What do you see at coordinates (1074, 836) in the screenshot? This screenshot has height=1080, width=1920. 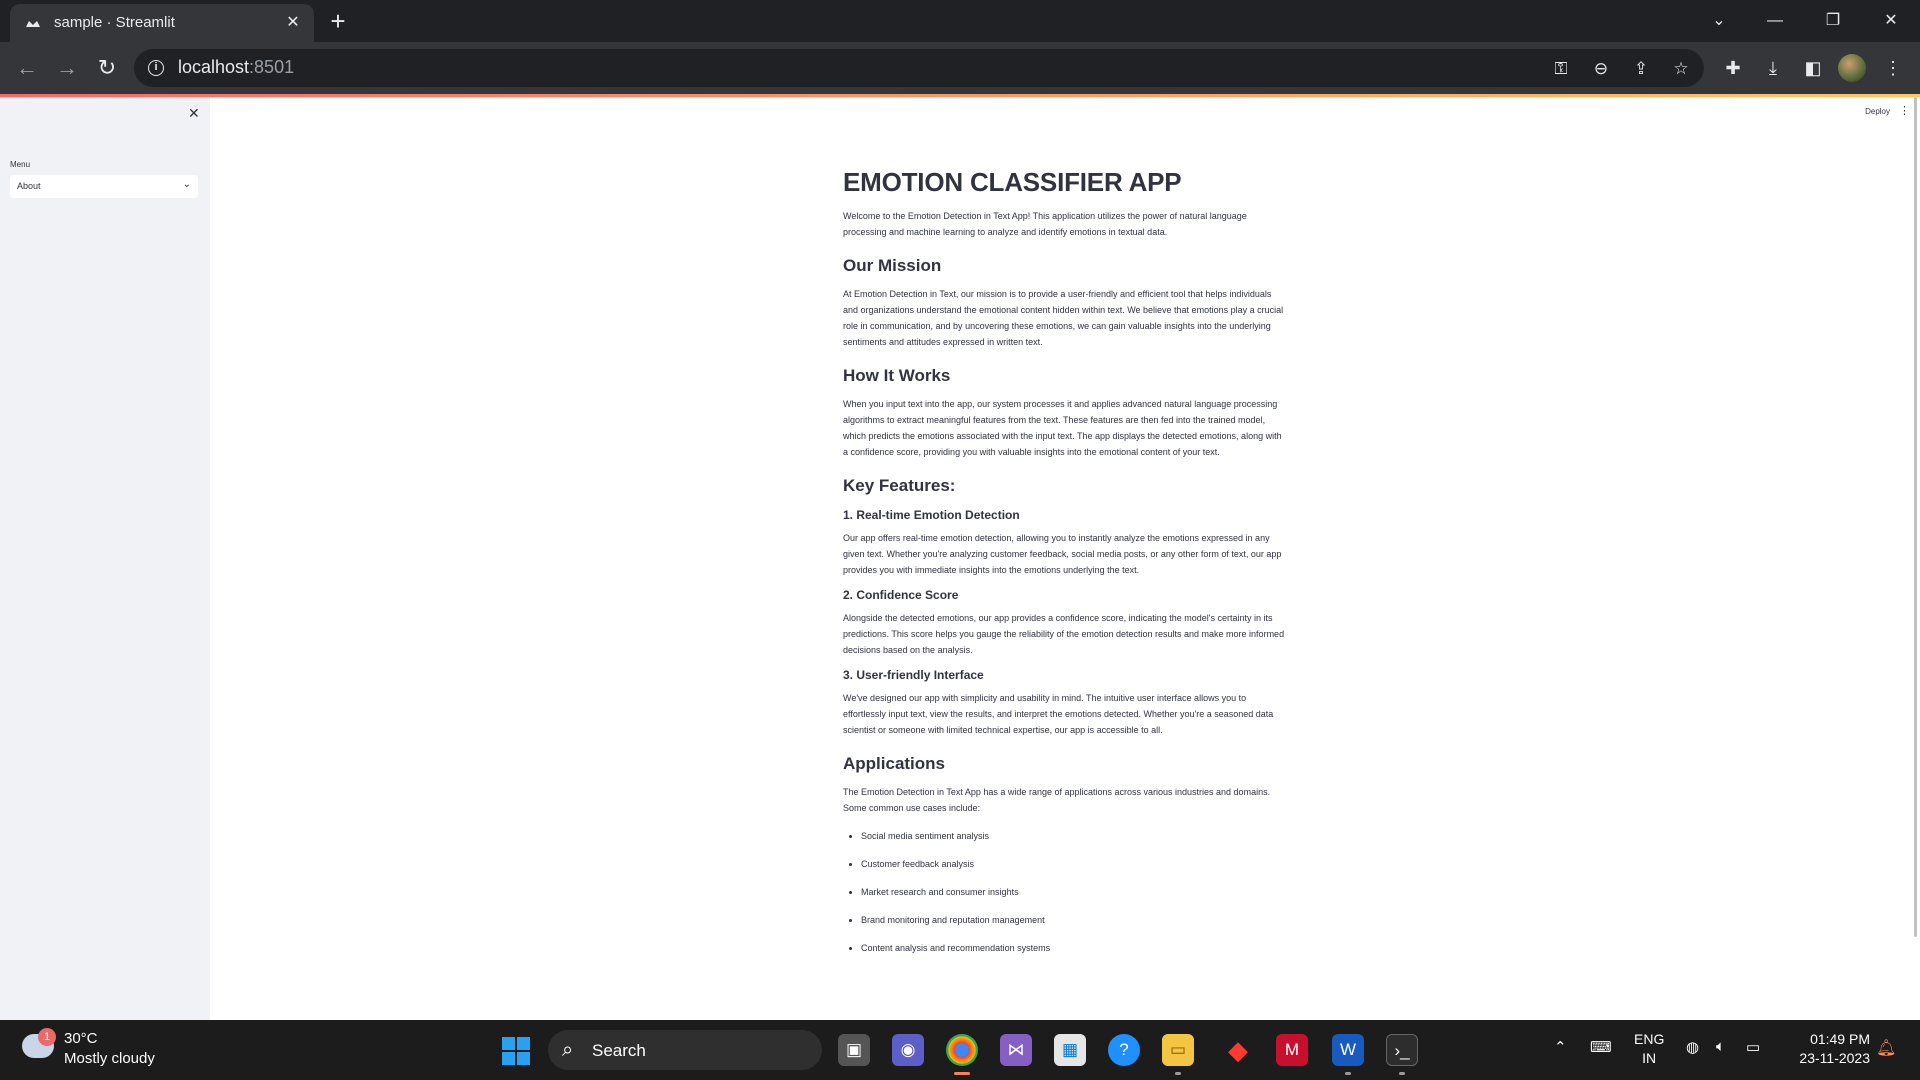 I see `list-item: Social media sentiment analysis` at bounding box center [1074, 836].